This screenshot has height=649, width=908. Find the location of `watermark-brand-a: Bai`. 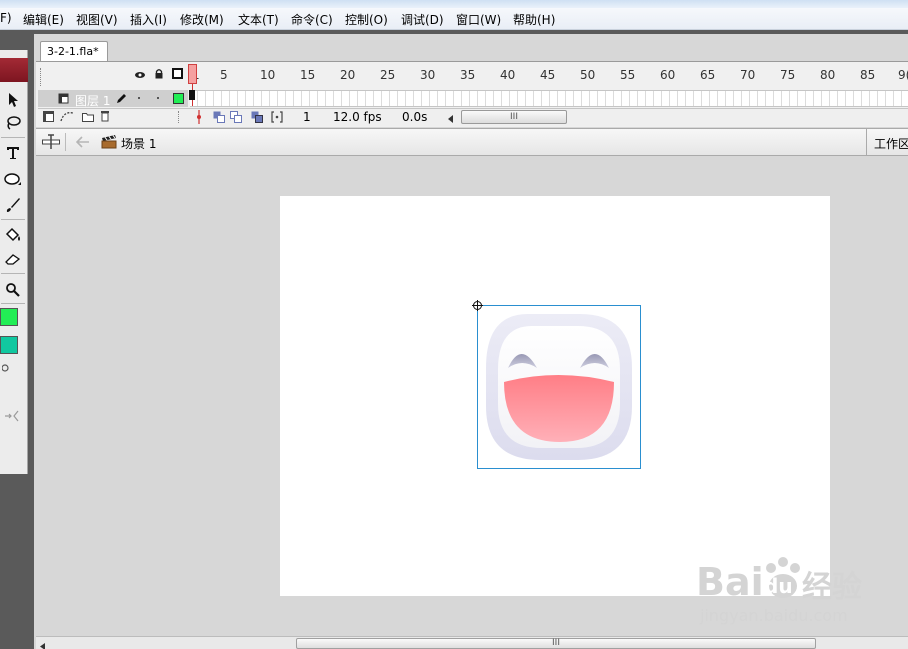

watermark-brand-a: Bai is located at coordinates (730, 582).